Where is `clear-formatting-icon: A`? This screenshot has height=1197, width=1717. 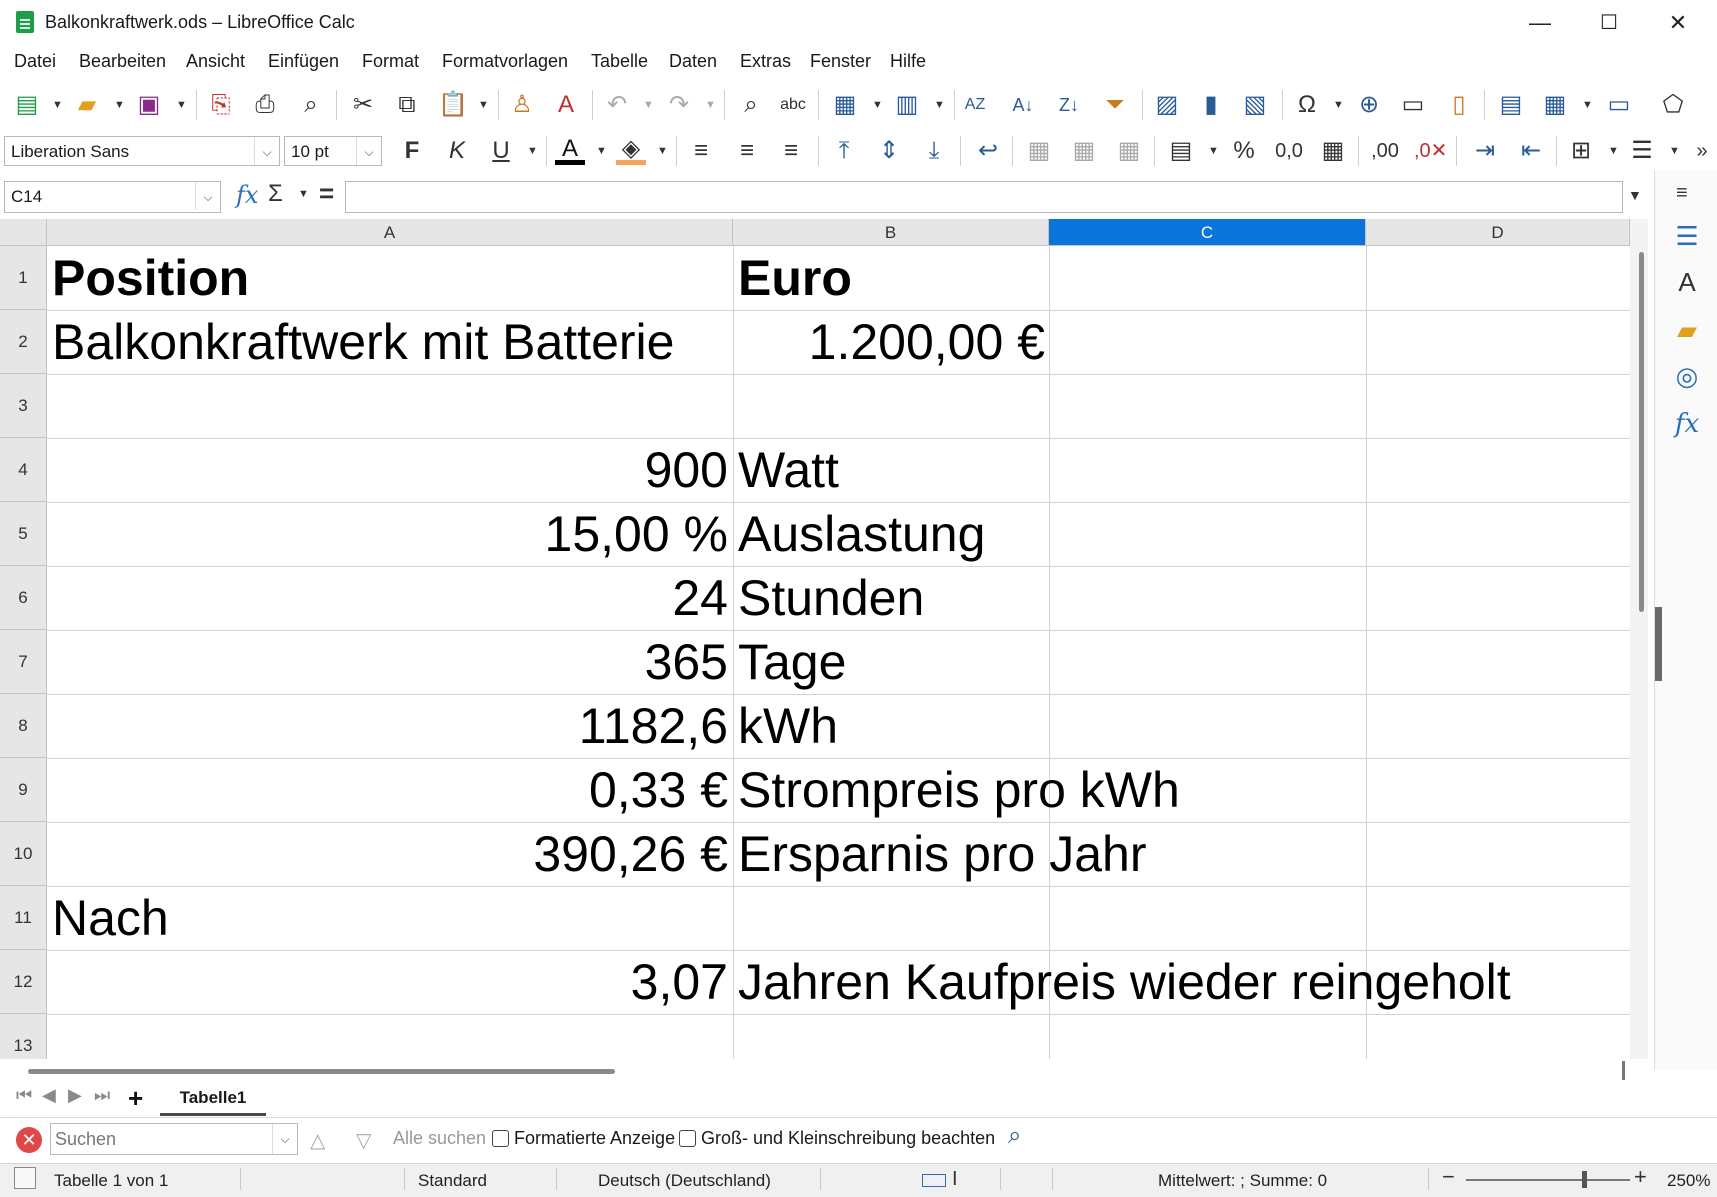 clear-formatting-icon: A is located at coordinates (566, 105).